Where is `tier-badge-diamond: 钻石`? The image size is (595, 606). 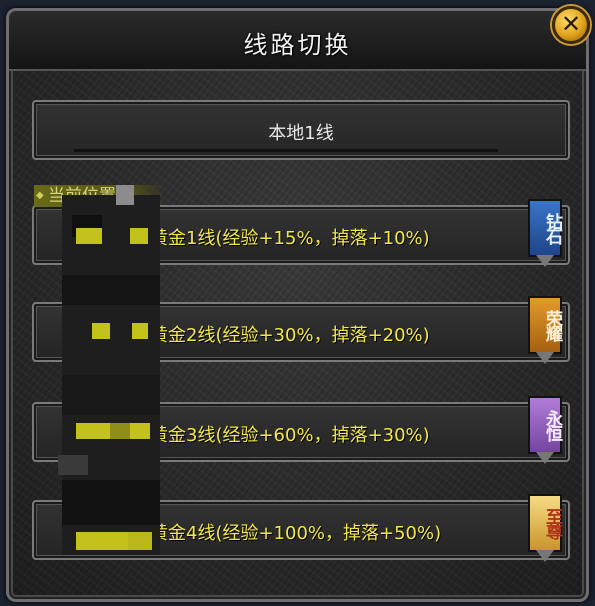
tier-badge-diamond: 钻石 is located at coordinates (545, 234).